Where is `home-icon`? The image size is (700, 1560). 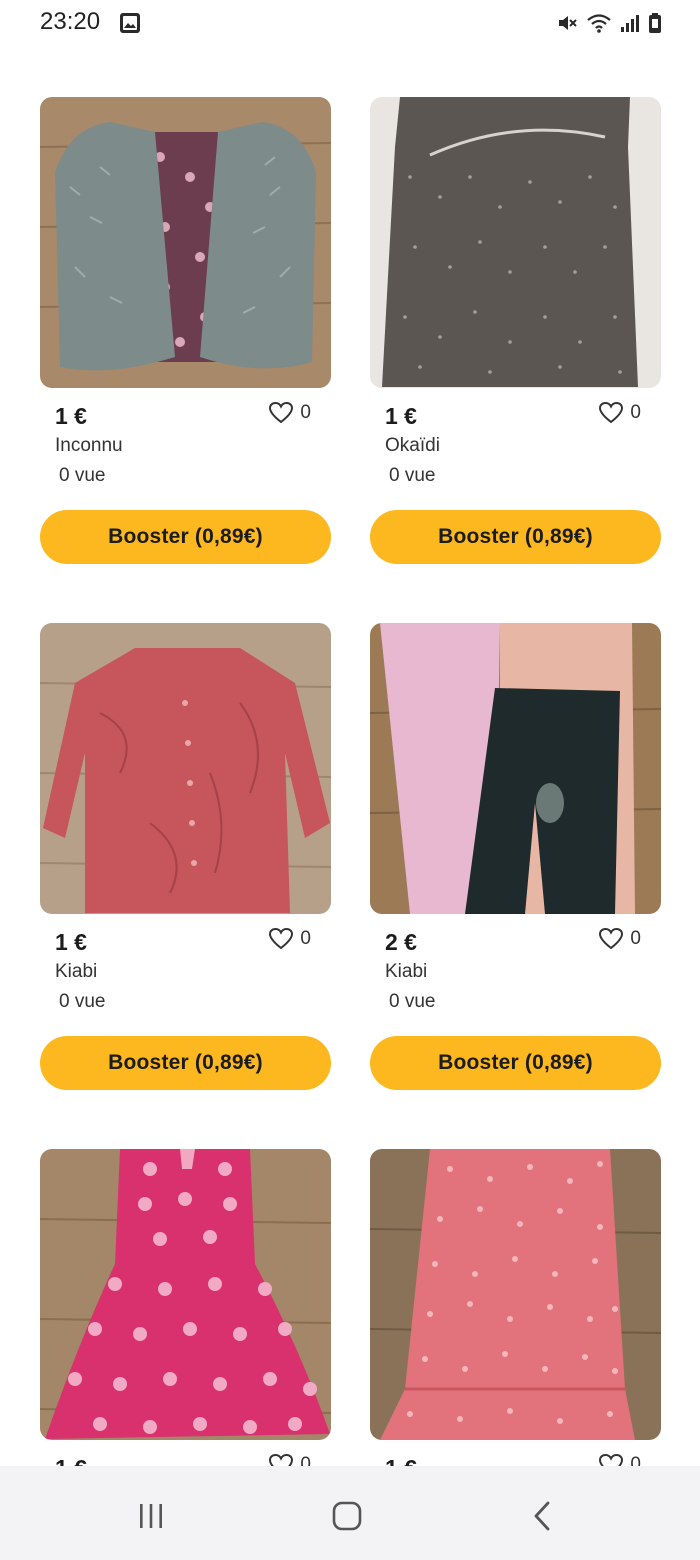
home-icon is located at coordinates (347, 1516).